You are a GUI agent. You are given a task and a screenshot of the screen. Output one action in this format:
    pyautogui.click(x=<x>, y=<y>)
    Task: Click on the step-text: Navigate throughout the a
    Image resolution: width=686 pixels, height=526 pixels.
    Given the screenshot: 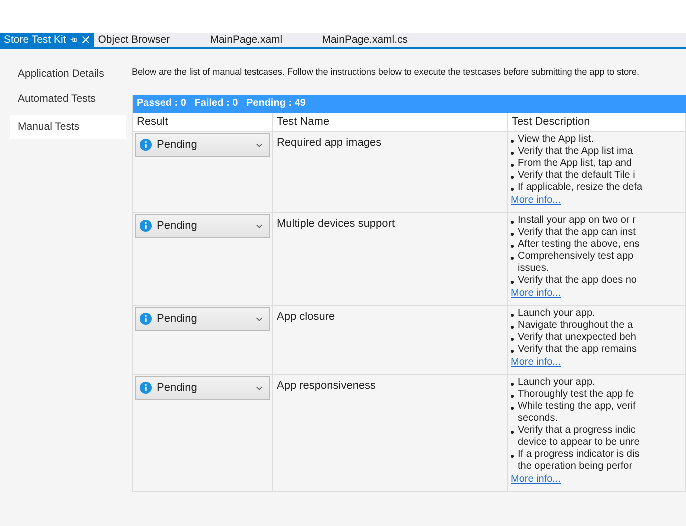 What is the action you would take?
    pyautogui.click(x=576, y=326)
    